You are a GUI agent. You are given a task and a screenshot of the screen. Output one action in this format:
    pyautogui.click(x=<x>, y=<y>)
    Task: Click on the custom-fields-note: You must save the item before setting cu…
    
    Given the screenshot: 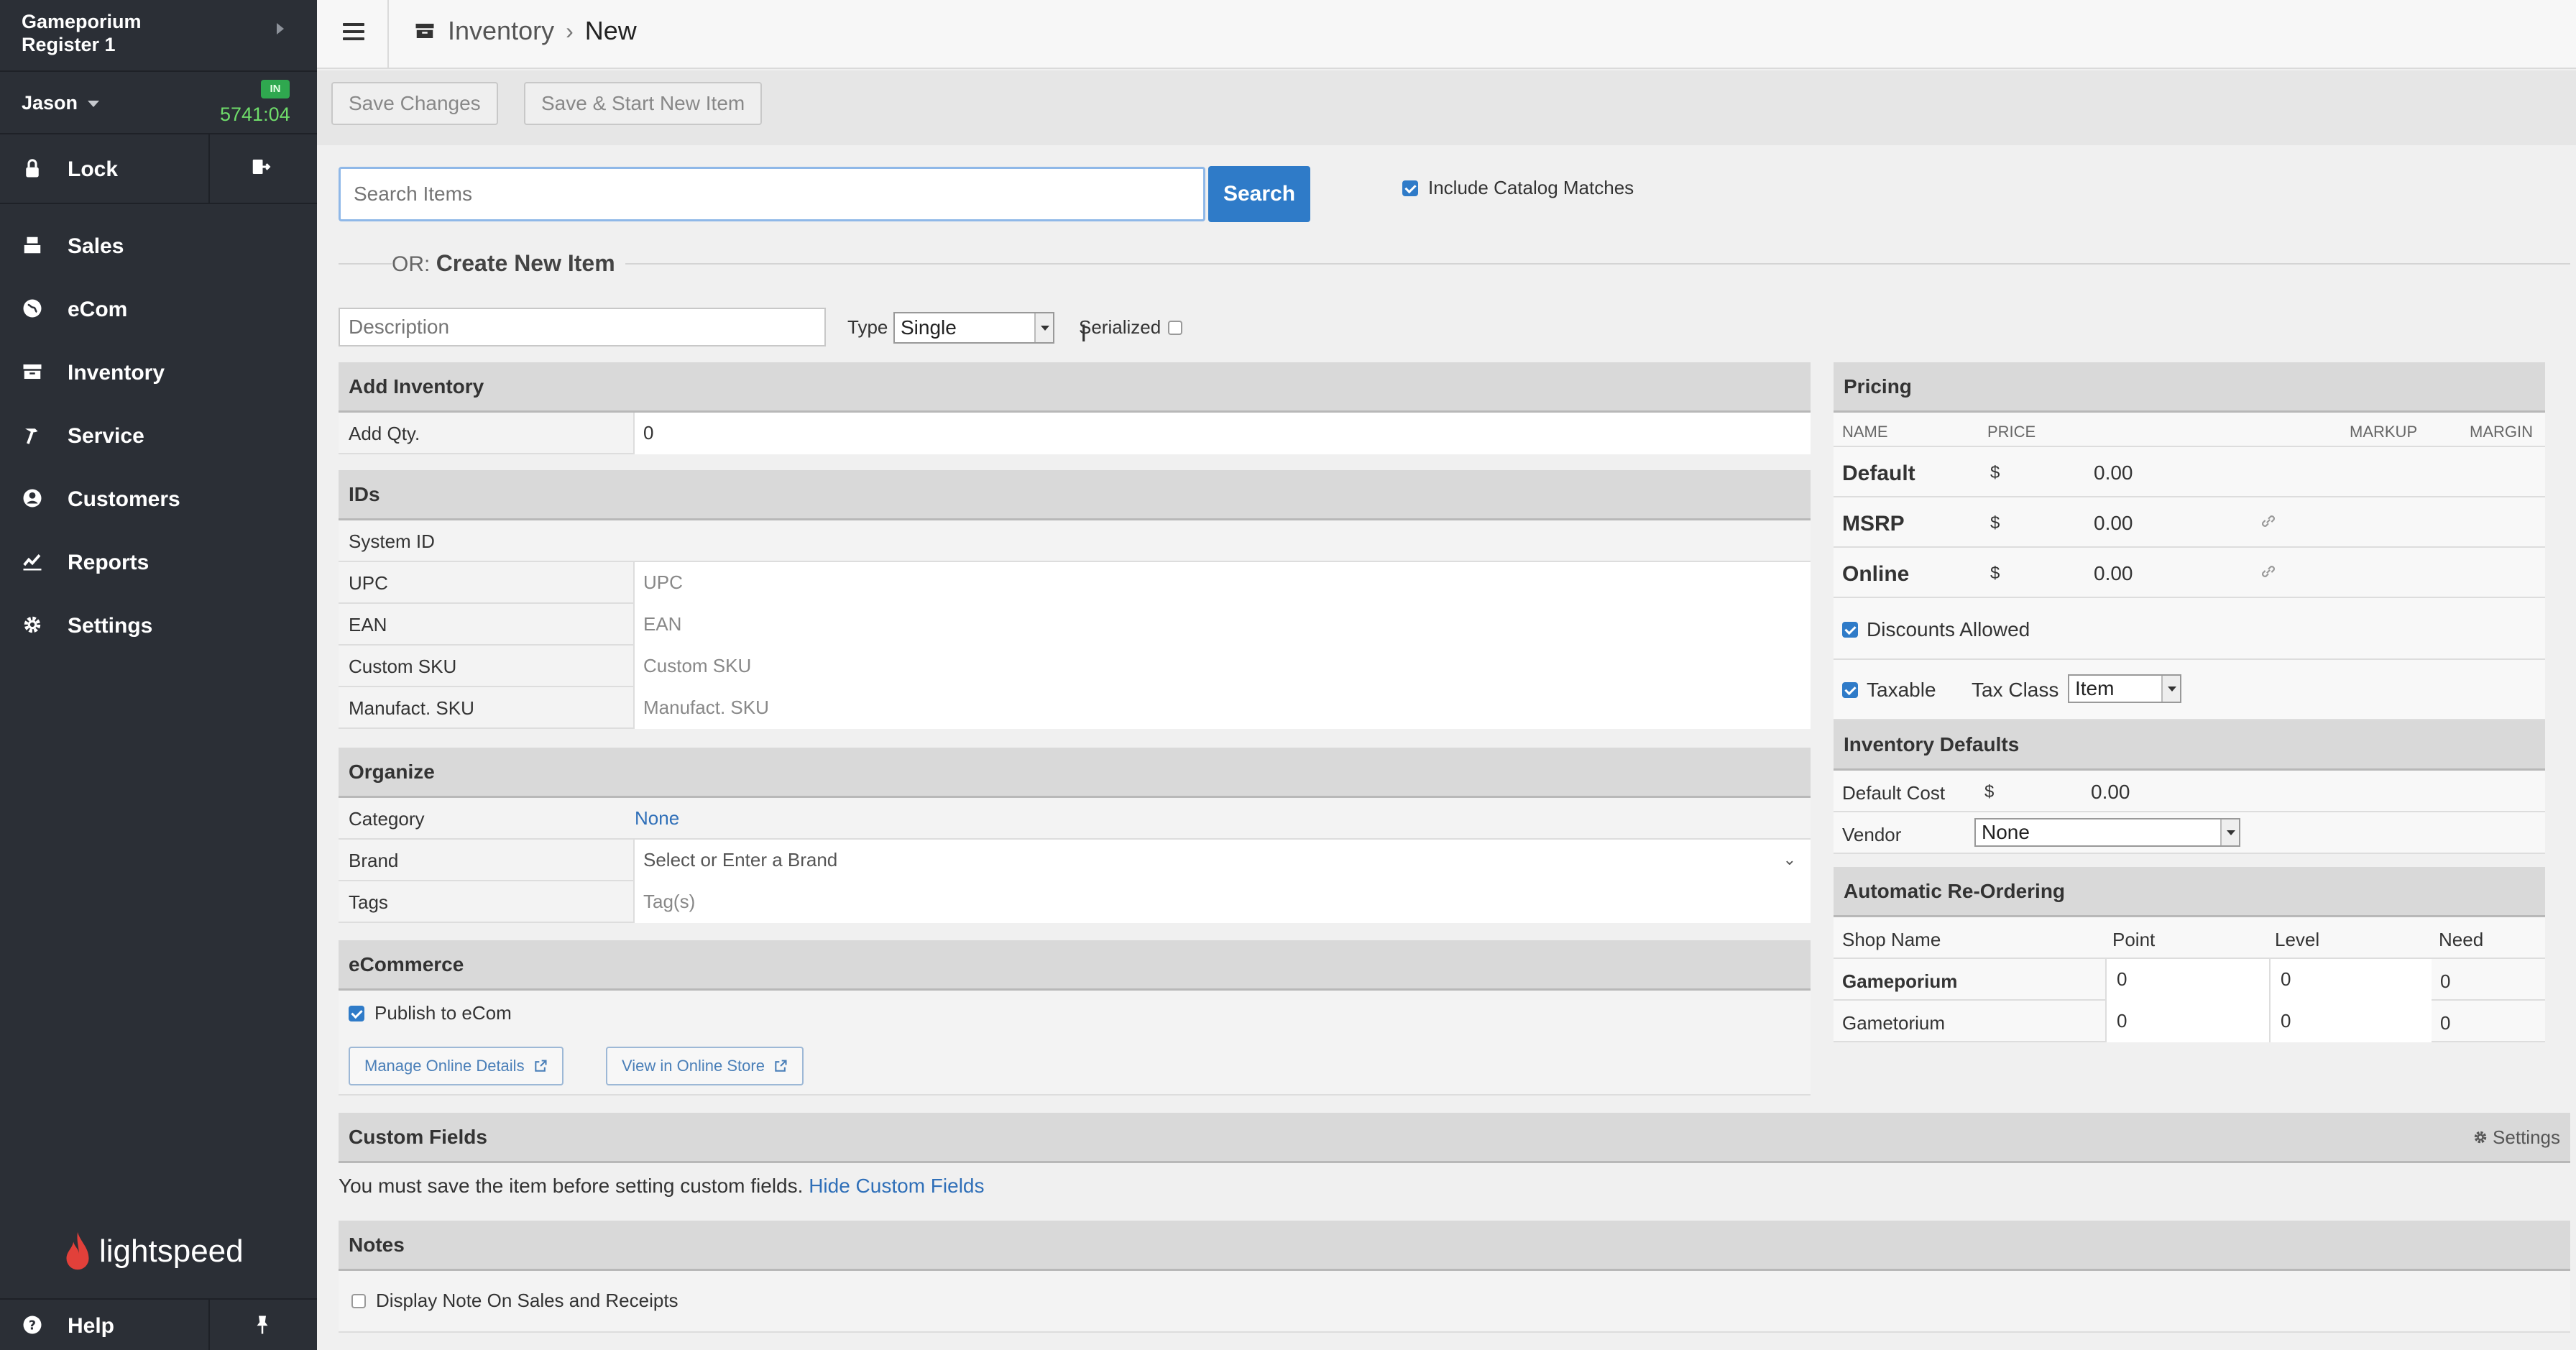 What is the action you would take?
    pyautogui.click(x=662, y=1187)
    